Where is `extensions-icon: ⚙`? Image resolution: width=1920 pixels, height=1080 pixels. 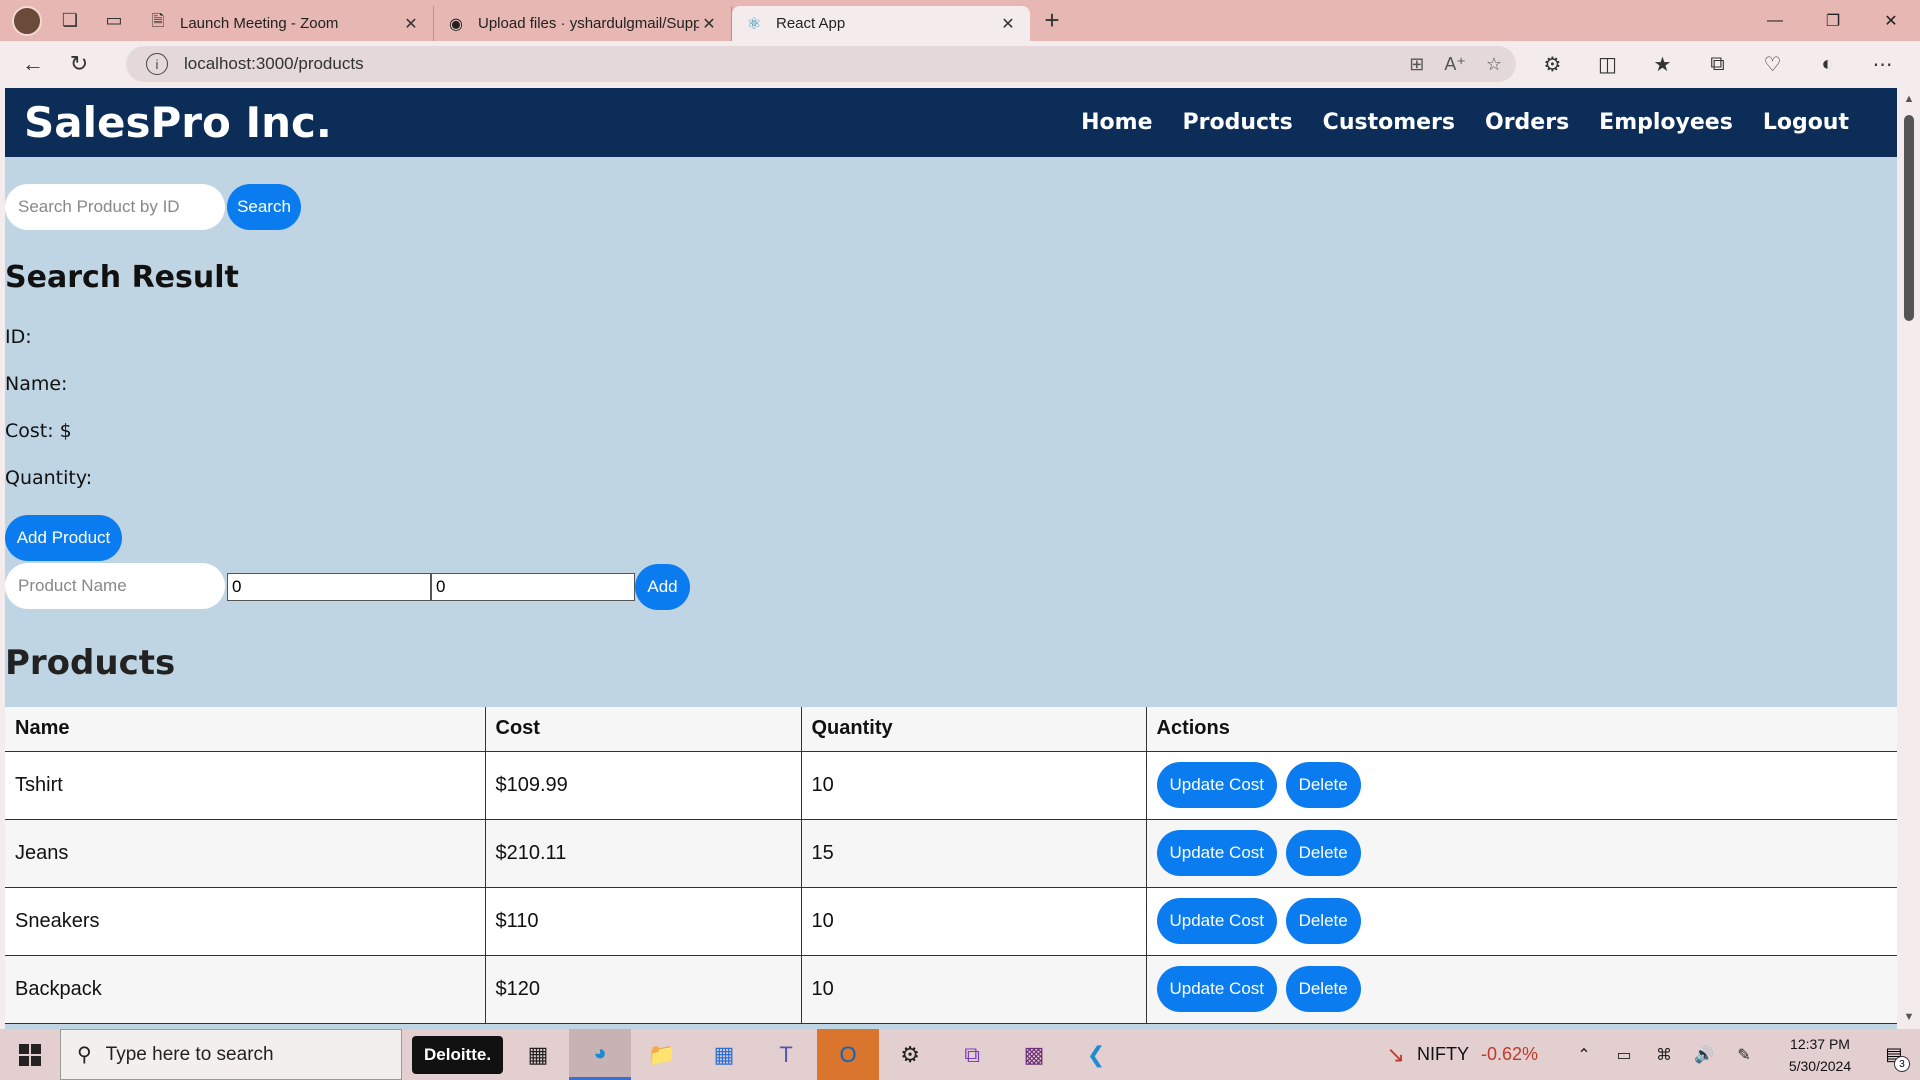
extensions-icon: ⚙ is located at coordinates (1552, 64).